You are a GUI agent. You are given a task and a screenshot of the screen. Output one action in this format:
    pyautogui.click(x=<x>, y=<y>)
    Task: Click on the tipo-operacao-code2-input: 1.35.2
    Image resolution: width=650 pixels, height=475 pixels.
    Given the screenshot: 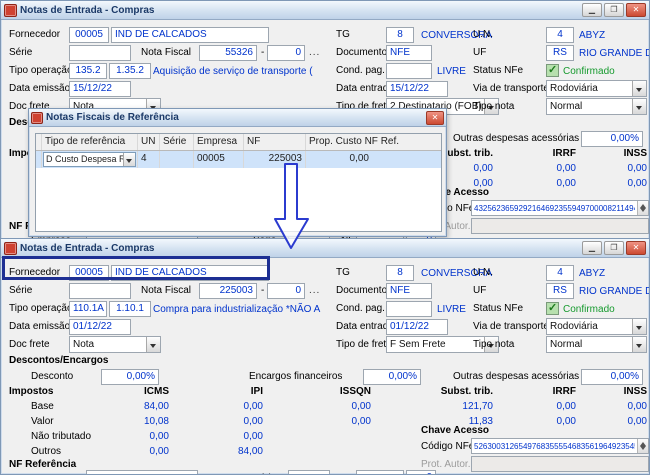 What is the action you would take?
    pyautogui.click(x=130, y=71)
    